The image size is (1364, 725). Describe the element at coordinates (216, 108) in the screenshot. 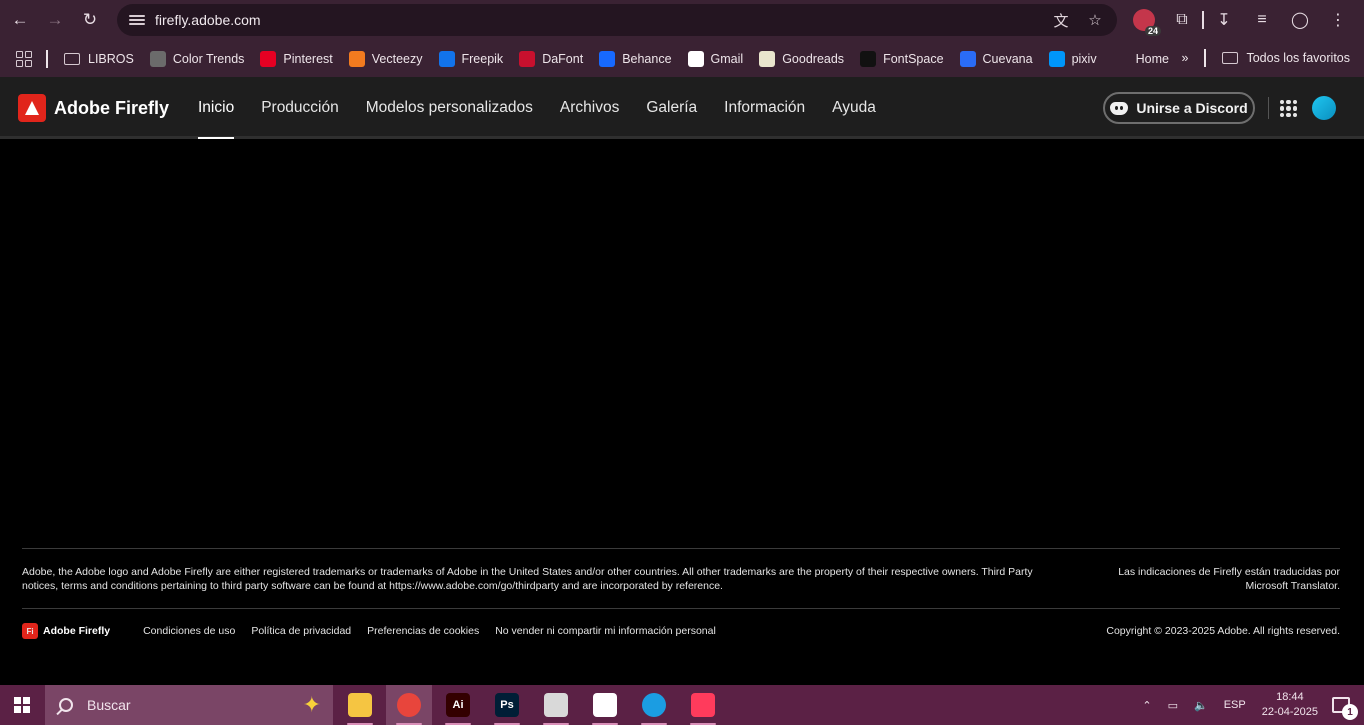

I see `nav-inicio: Inicio` at that location.